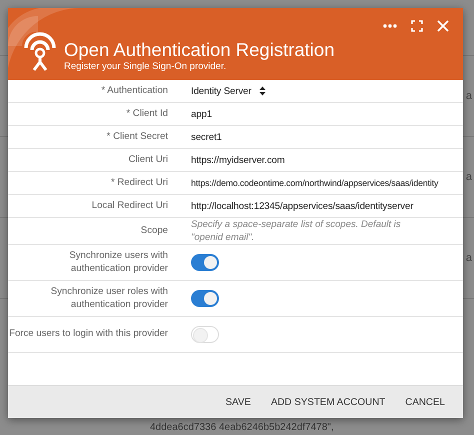 The height and width of the screenshot is (435, 474). I want to click on input-field: https://myidserver.com, so click(238, 160).